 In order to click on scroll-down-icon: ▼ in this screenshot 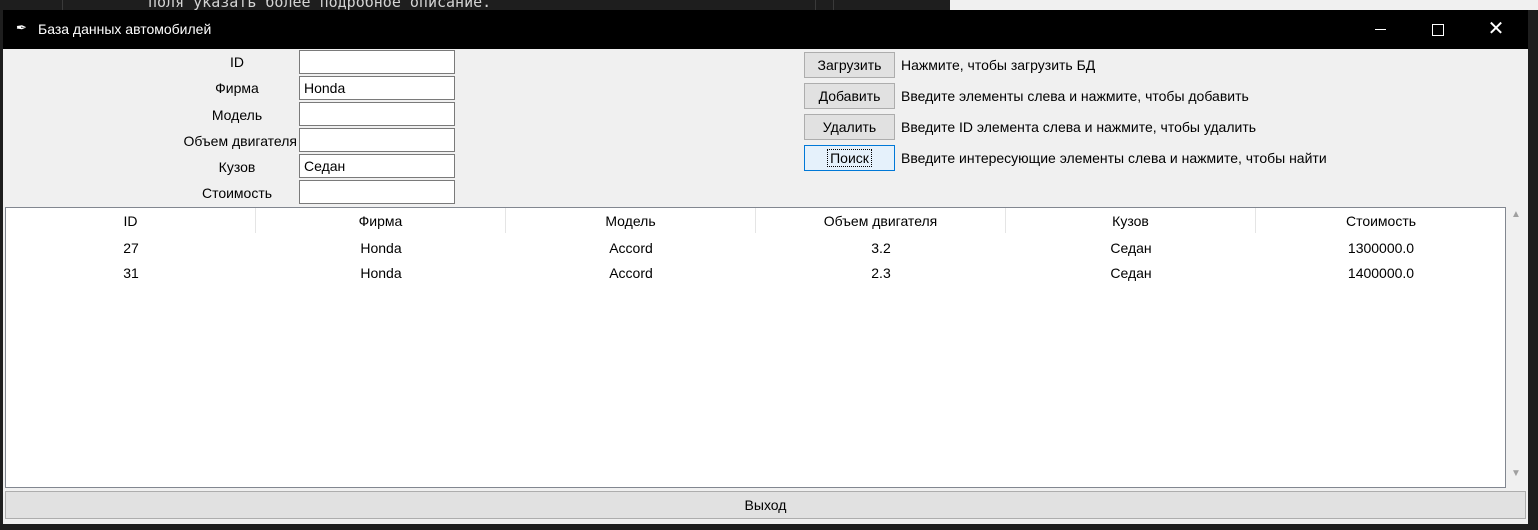, I will do `click(1516, 477)`.